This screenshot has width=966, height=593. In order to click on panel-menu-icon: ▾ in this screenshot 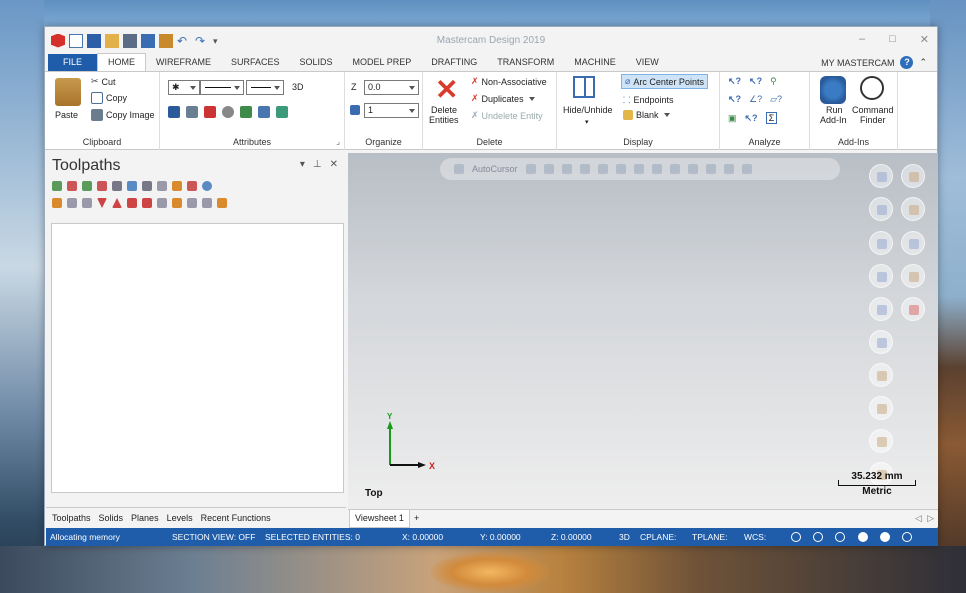, I will do `click(302, 164)`.